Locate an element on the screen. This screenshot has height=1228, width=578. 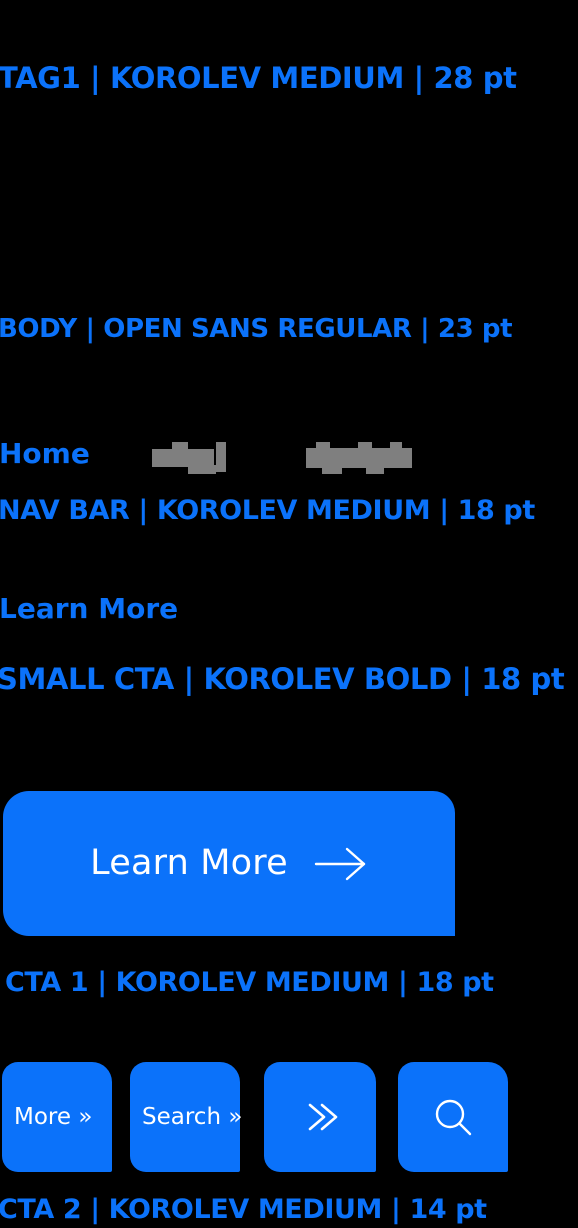
learn-more-button-label: Learn More is located at coordinates (189, 863).